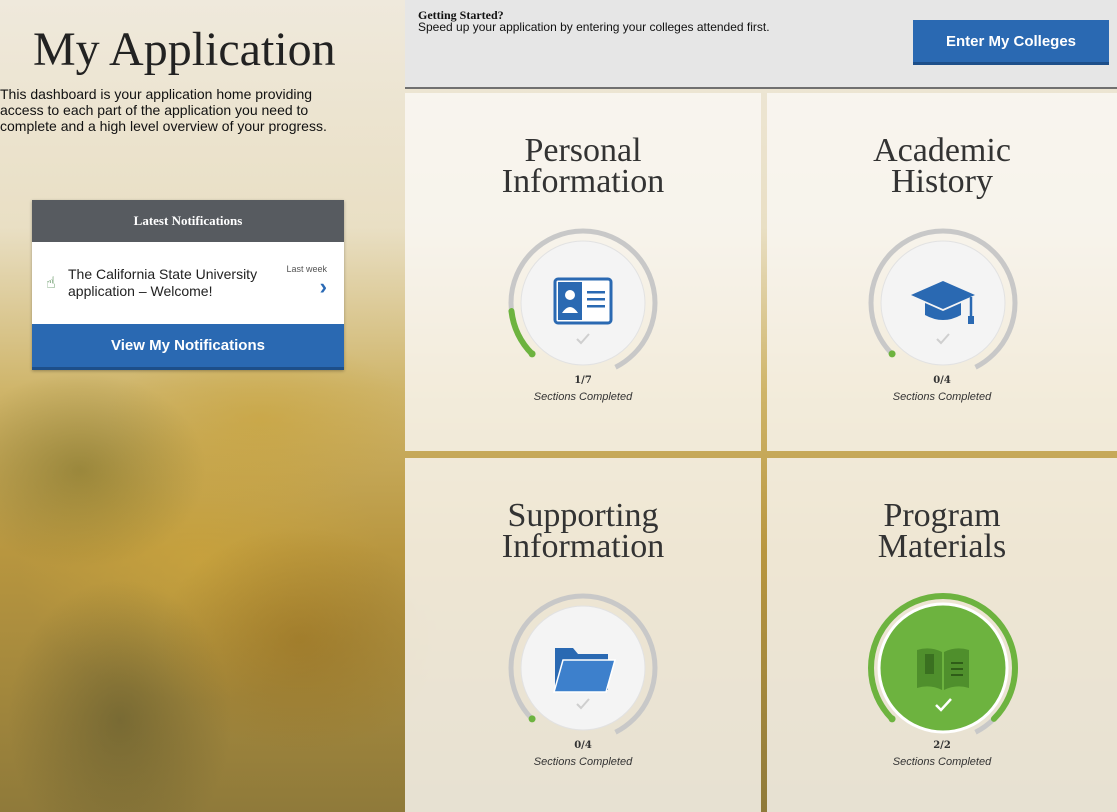  Describe the element at coordinates (583, 150) in the screenshot. I see `tile-title-line1: Personal` at that location.